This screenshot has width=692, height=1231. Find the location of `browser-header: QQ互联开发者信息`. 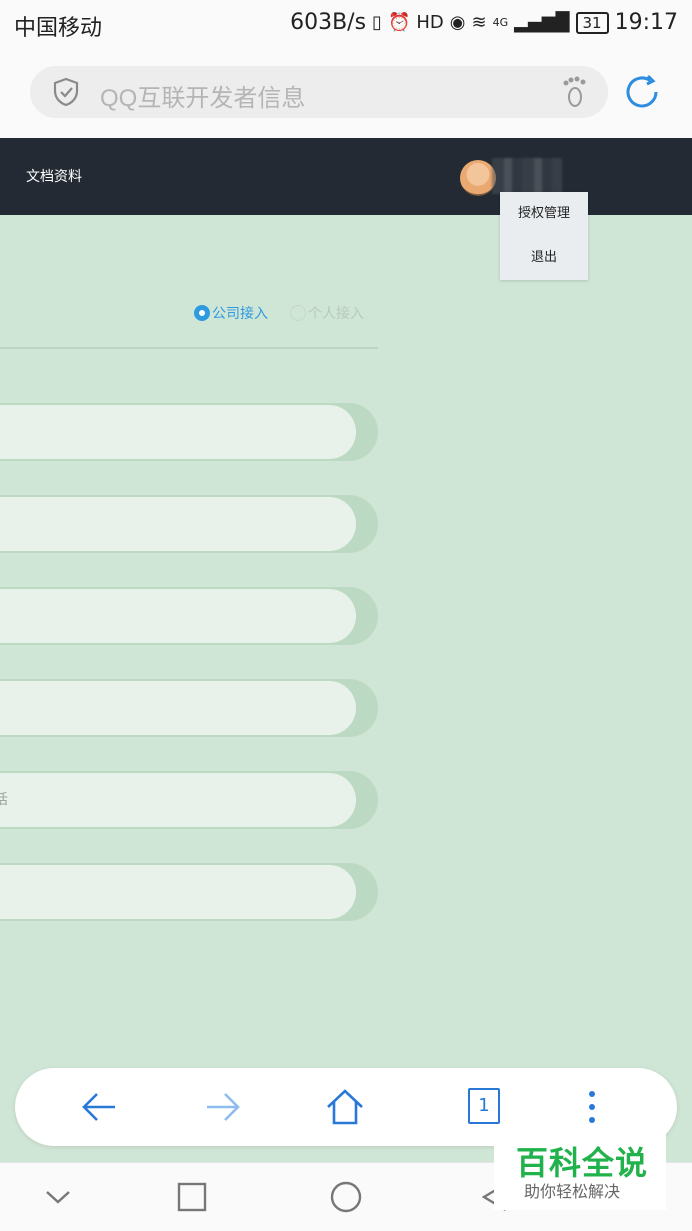

browser-header: QQ互联开发者信息 is located at coordinates (346, 93).